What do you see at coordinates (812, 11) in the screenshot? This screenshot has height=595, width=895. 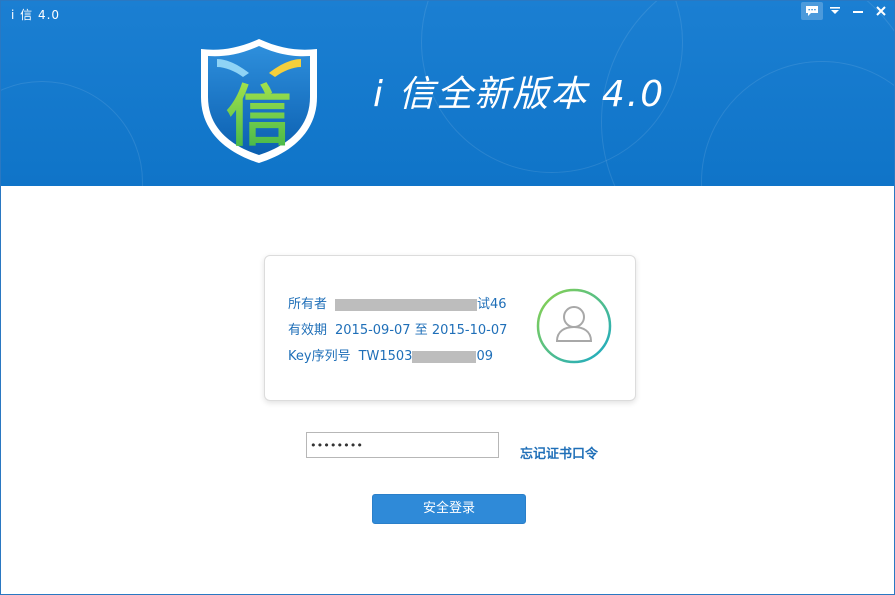 I see `message-icon` at bounding box center [812, 11].